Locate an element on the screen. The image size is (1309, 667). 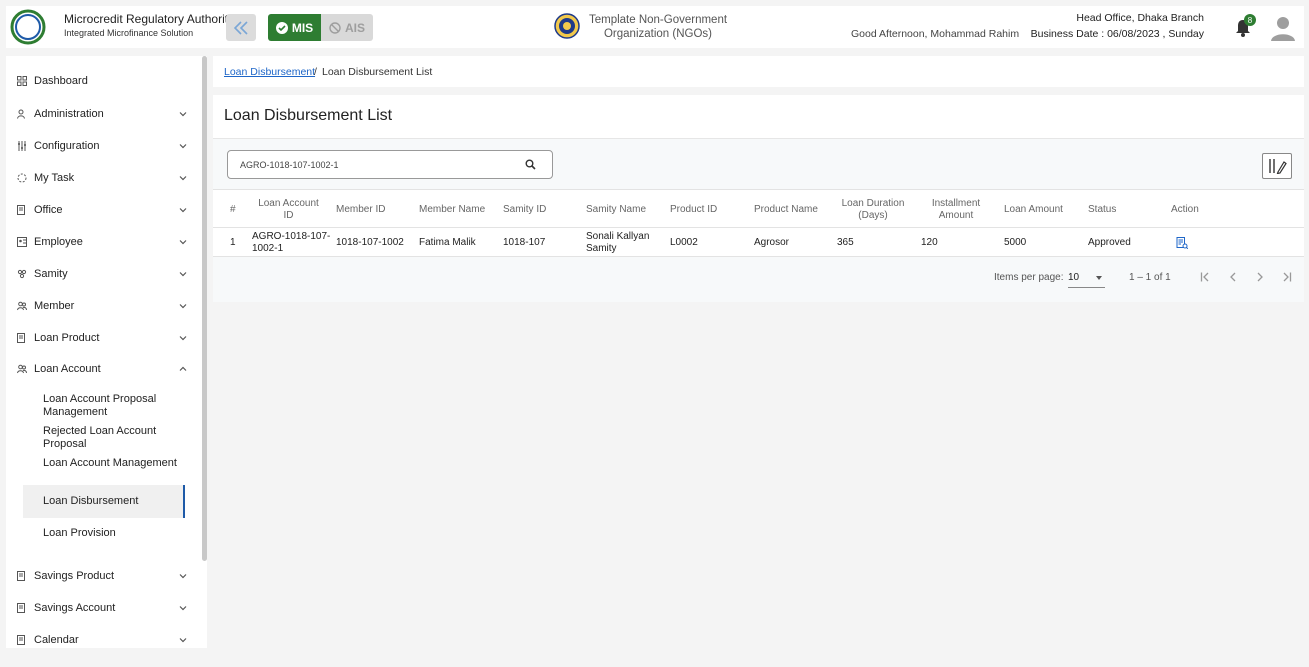
column-header: Samity Name is located at coordinates (621, 209).